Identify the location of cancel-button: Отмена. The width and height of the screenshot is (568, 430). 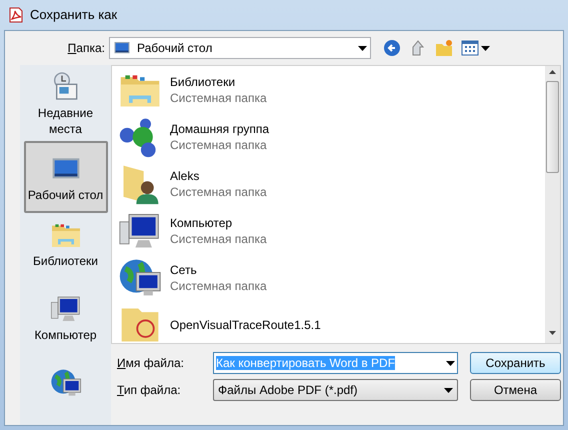
(515, 390).